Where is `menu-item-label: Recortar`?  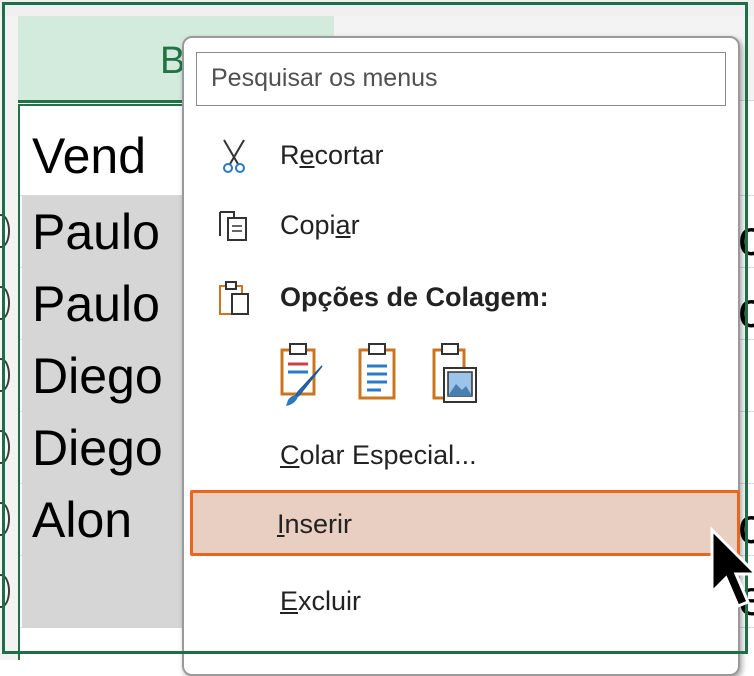 menu-item-label: Recortar is located at coordinates (332, 155).